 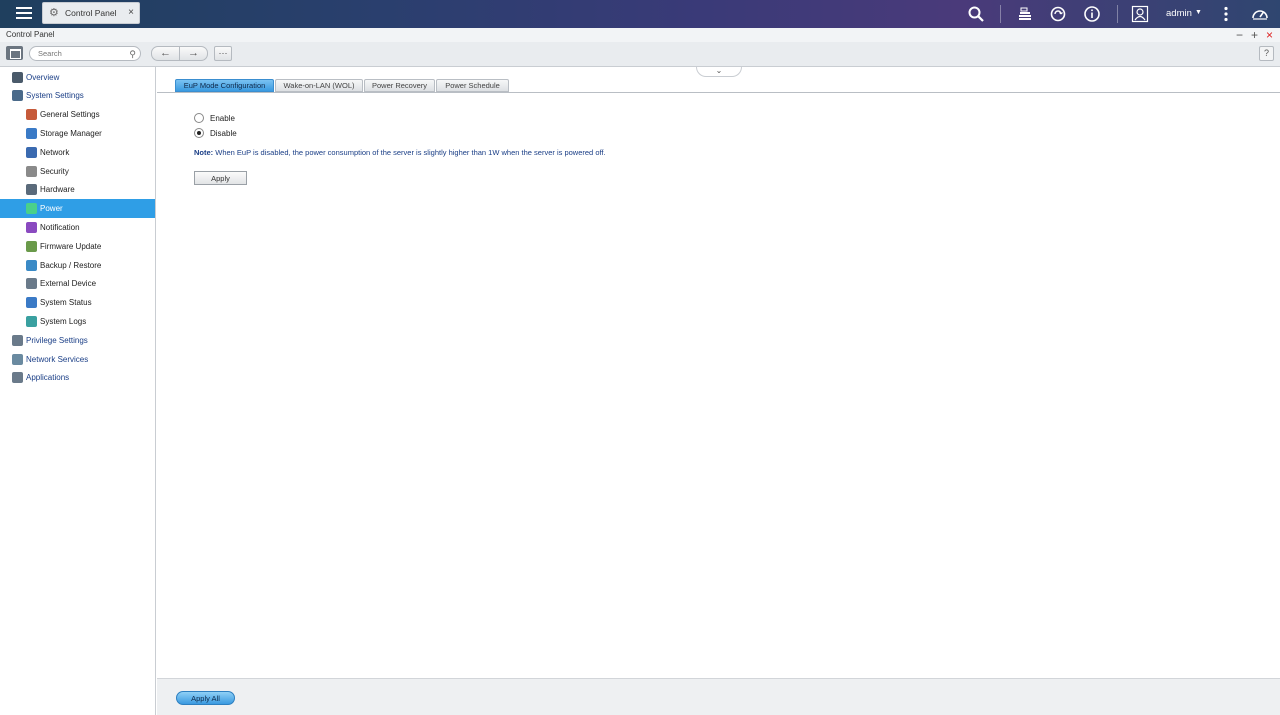 I want to click on enable-radio, so click(x=199, y=118).